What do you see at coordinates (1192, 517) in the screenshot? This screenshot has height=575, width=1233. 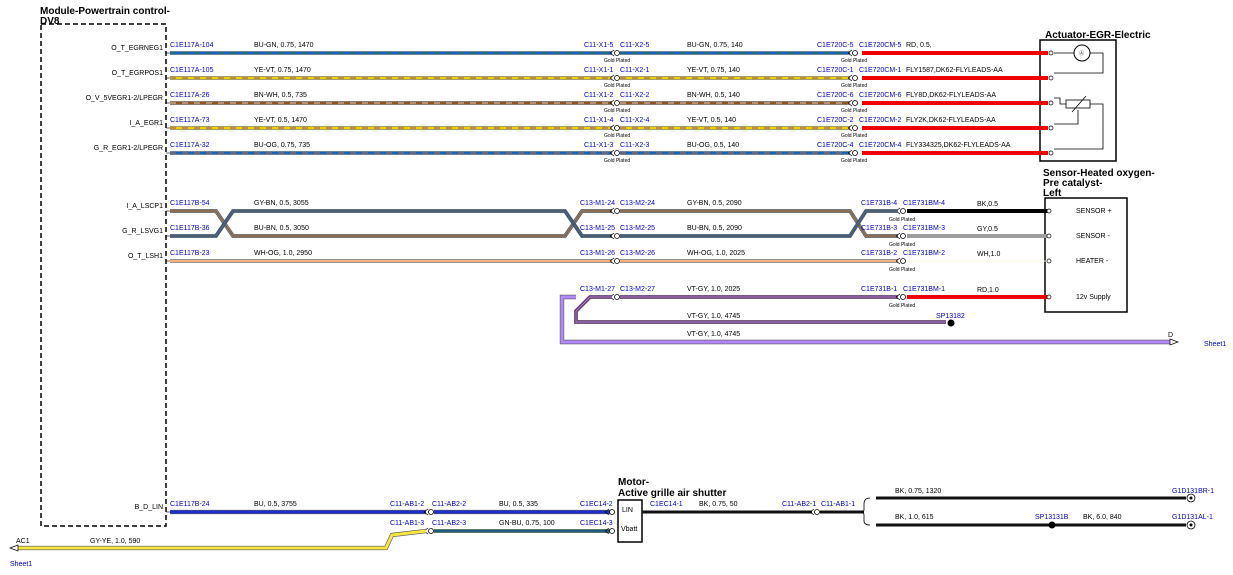 I see `ground-bot-end: G1D131AL-1` at bounding box center [1192, 517].